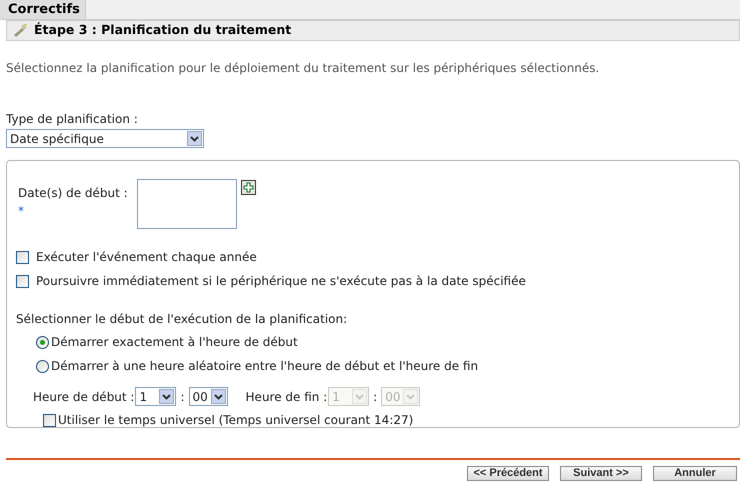 The image size is (740, 486). Describe the element at coordinates (248, 187) in the screenshot. I see `add-button` at that location.